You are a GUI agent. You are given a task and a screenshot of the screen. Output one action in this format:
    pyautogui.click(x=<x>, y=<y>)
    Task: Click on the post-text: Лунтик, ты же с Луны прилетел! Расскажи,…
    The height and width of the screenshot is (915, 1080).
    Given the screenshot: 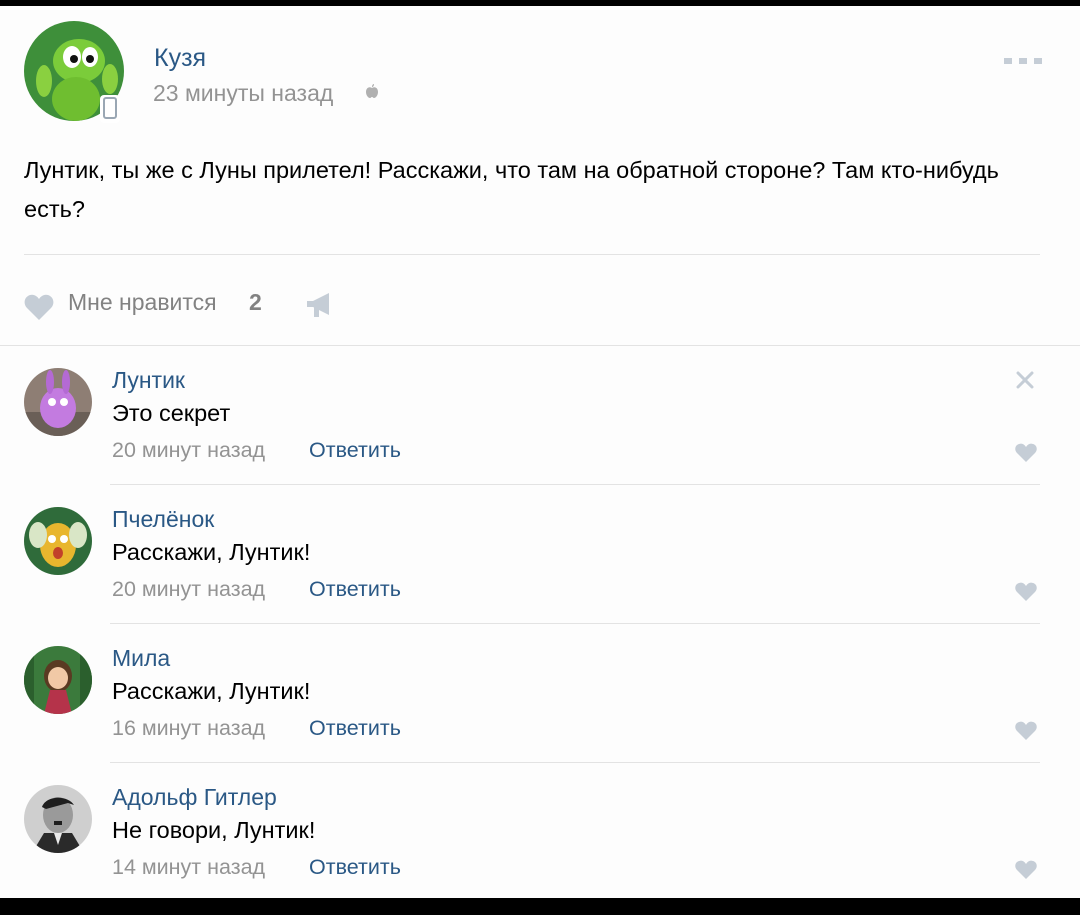 What is the action you would take?
    pyautogui.click(x=511, y=189)
    